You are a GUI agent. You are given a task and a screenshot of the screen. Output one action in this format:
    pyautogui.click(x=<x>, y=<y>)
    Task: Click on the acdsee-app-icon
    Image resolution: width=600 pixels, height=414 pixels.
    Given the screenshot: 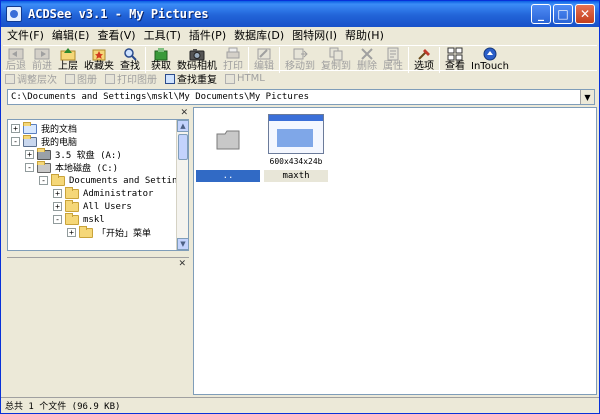 What is the action you would take?
    pyautogui.click(x=14, y=14)
    